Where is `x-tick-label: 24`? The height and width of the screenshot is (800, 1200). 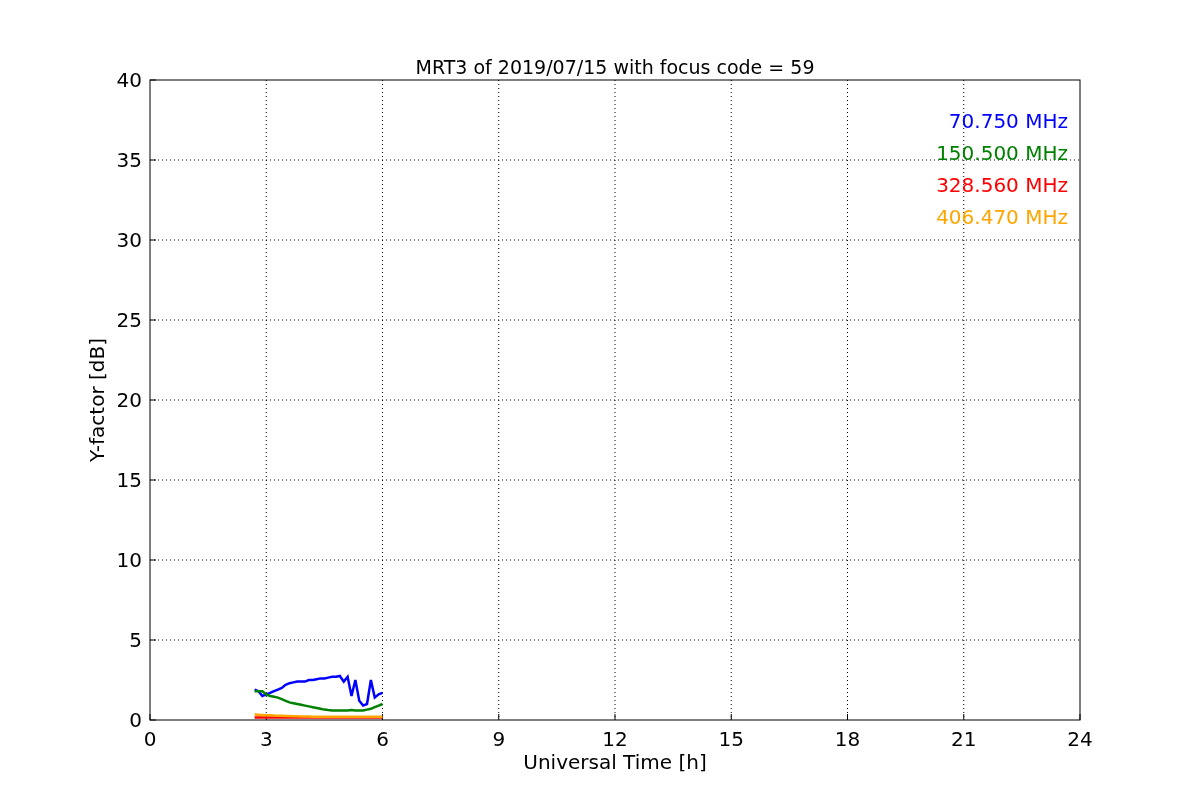 x-tick-label: 24 is located at coordinates (1080, 739).